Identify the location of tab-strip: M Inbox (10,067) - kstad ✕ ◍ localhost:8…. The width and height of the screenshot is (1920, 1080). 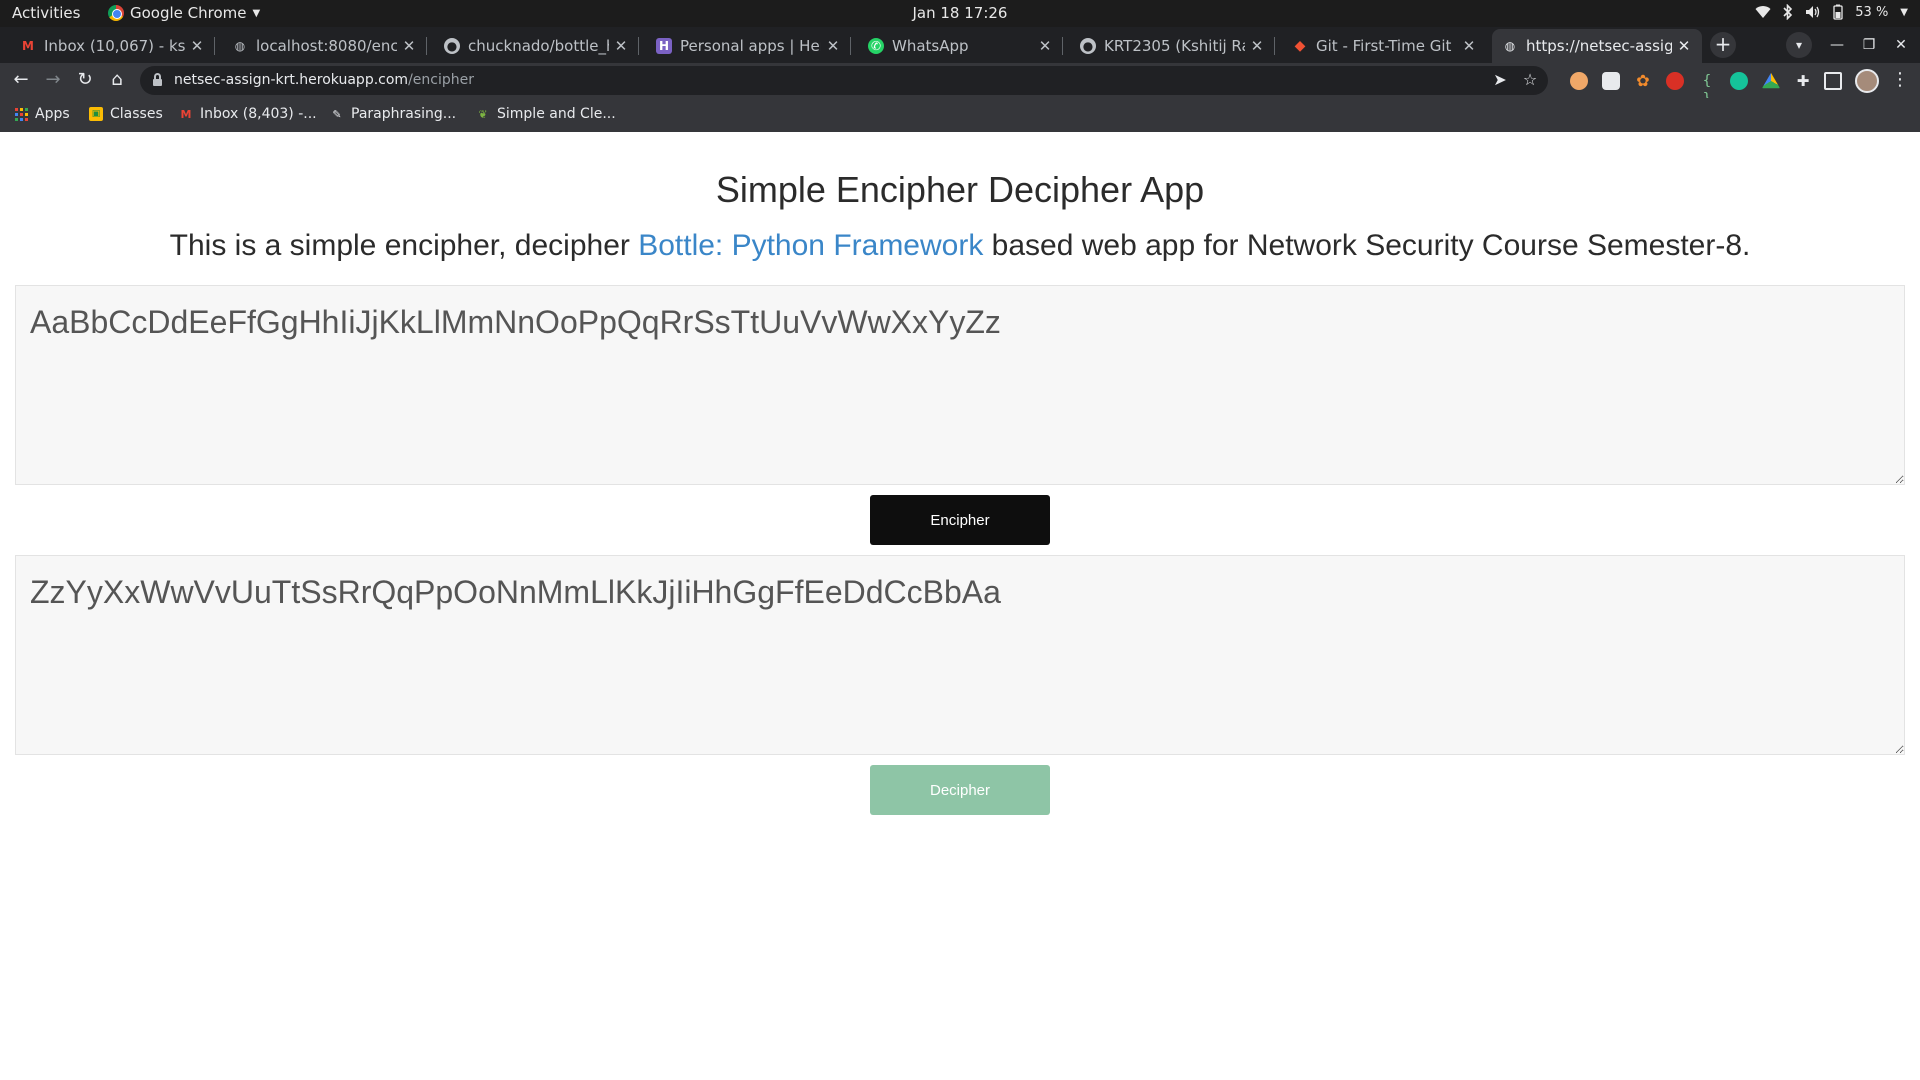
(960, 45).